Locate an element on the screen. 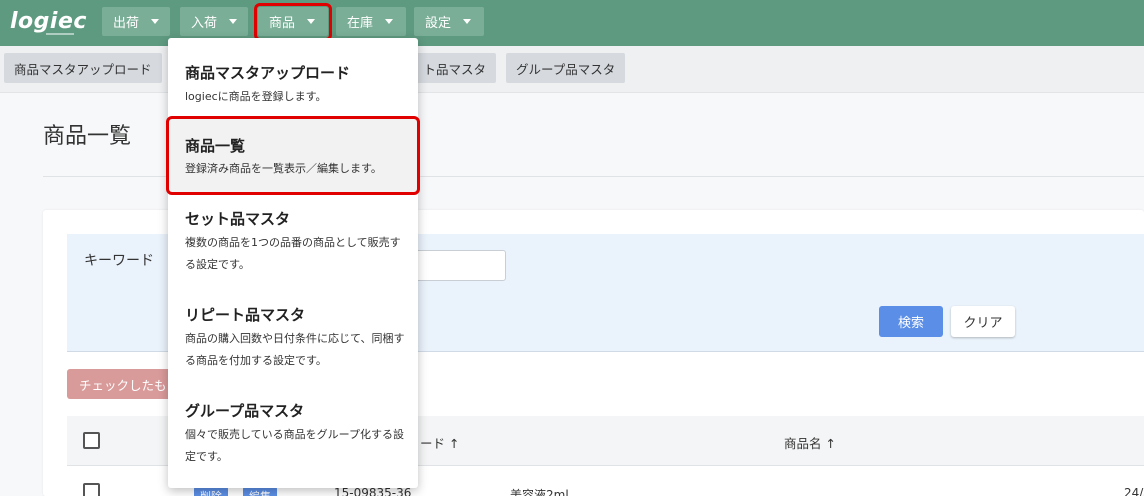 This screenshot has width=1144, height=496. dropdown-item-title: 商品マスタアップロード is located at coordinates (268, 73).